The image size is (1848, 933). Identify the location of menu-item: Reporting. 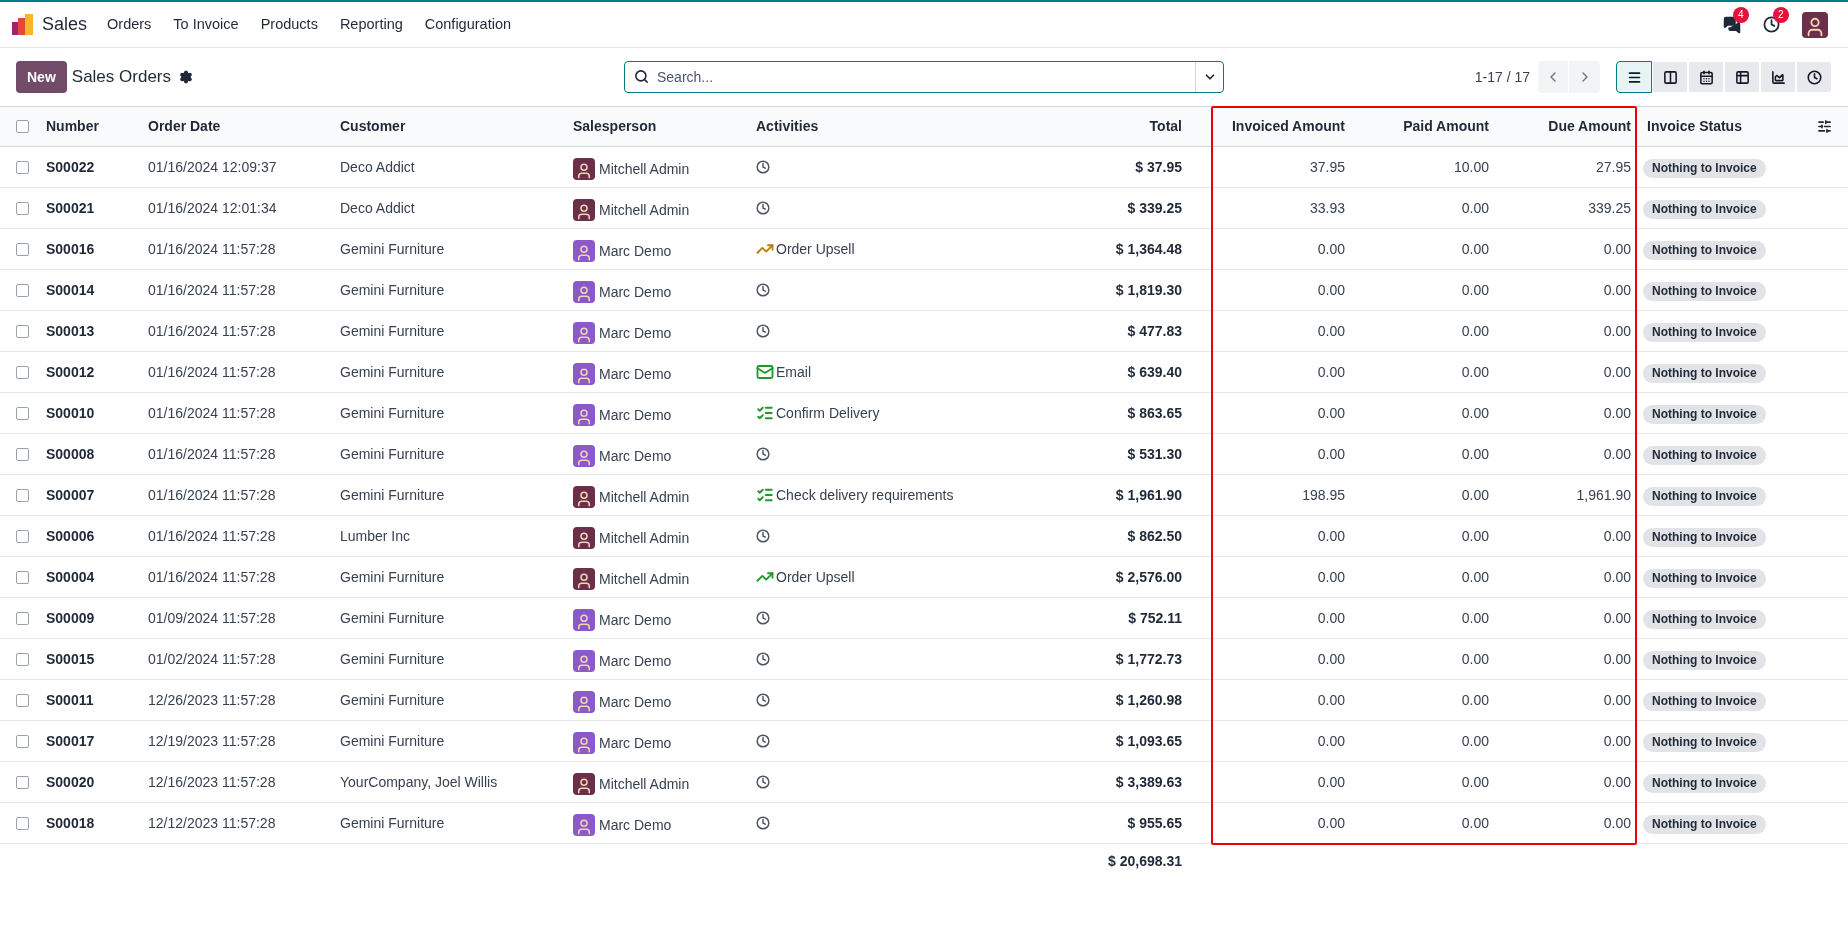
(371, 24).